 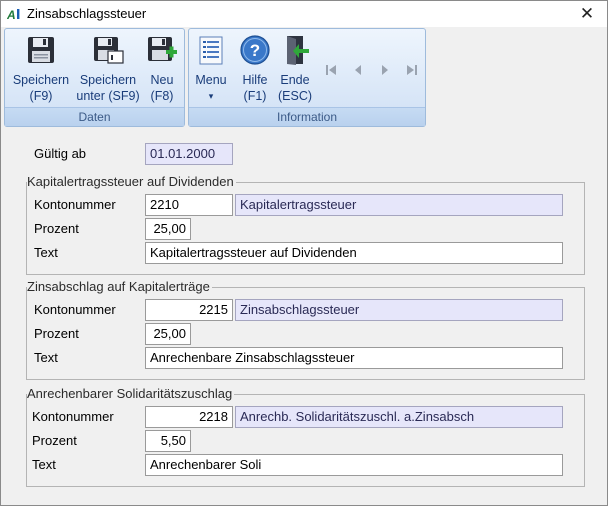 What do you see at coordinates (298, 50) in the screenshot?
I see `exit-door-icon` at bounding box center [298, 50].